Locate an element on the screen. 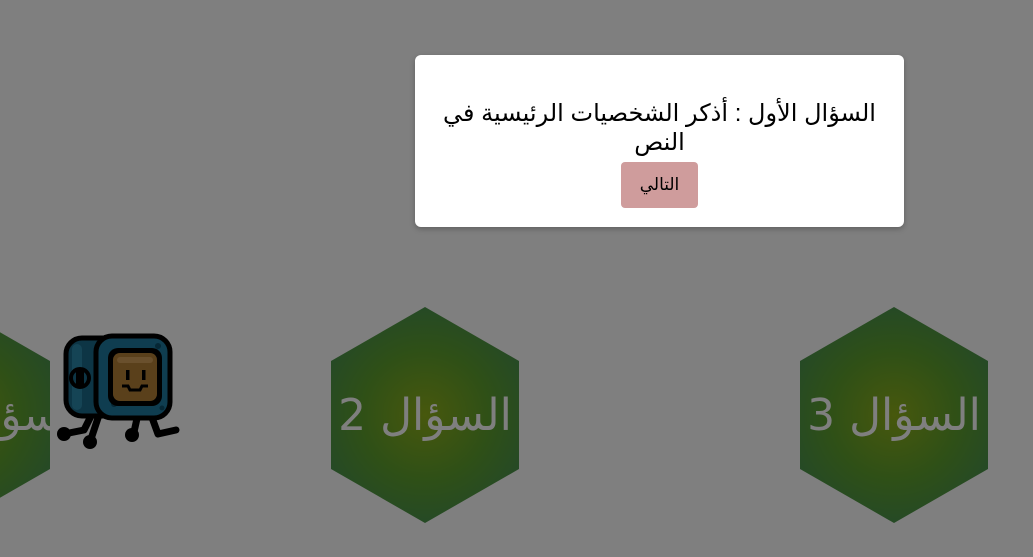  next-button: التالي is located at coordinates (659, 185).